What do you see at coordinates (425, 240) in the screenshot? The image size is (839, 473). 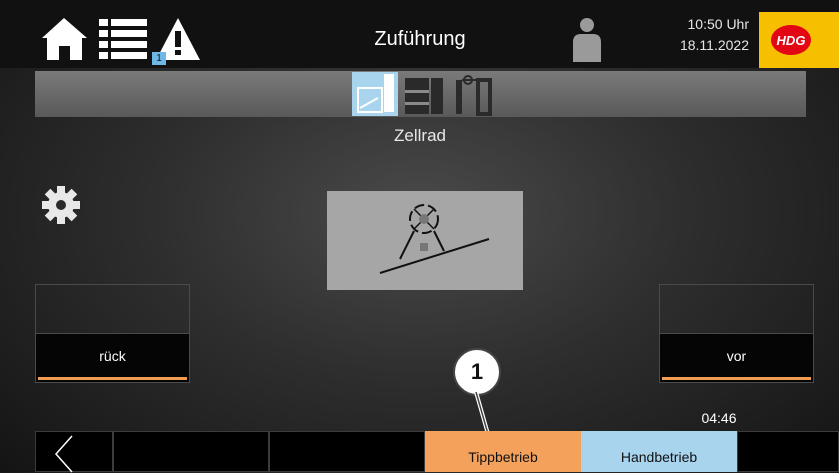 I see `cell-wheel-diagram` at bounding box center [425, 240].